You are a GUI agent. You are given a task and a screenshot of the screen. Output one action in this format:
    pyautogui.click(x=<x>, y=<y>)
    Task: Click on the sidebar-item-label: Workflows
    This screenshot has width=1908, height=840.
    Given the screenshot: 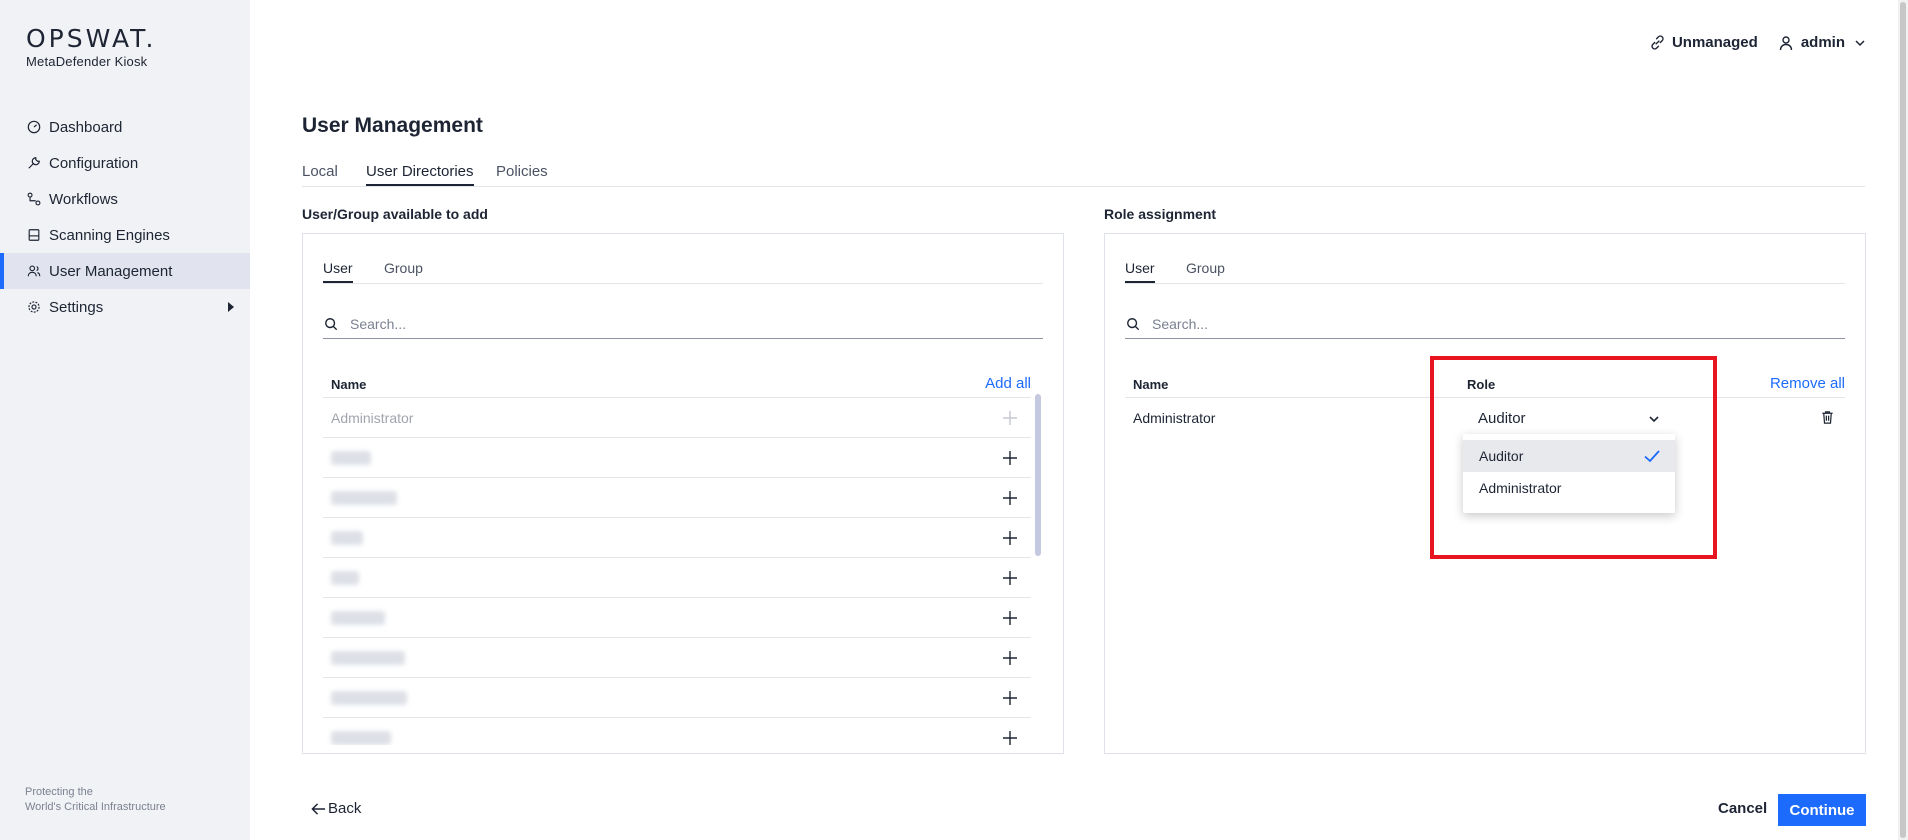 What is the action you would take?
    pyautogui.click(x=83, y=199)
    